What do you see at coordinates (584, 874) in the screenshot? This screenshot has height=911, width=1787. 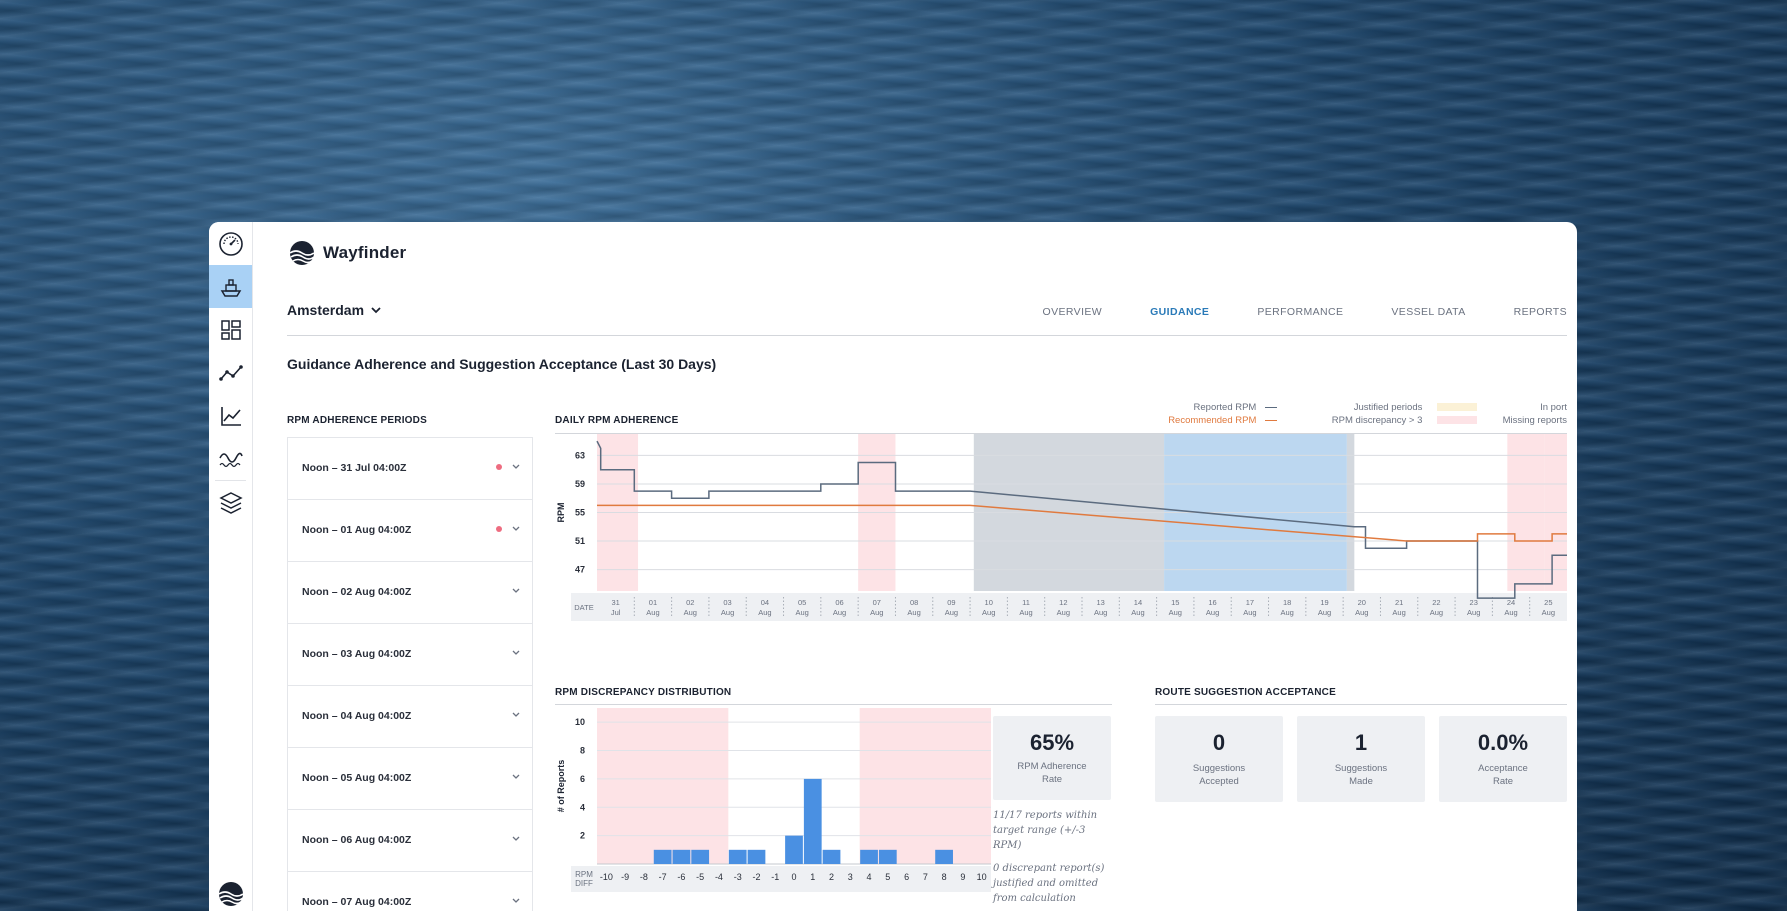 I see `x-axis-label-line1: RPM` at bounding box center [584, 874].